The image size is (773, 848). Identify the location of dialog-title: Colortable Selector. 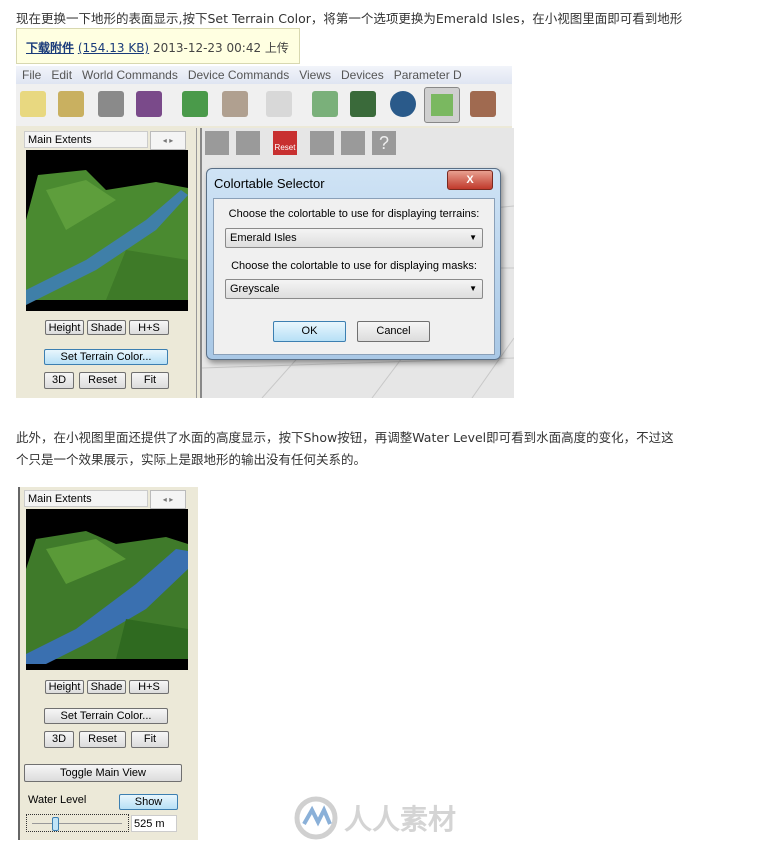
(269, 183).